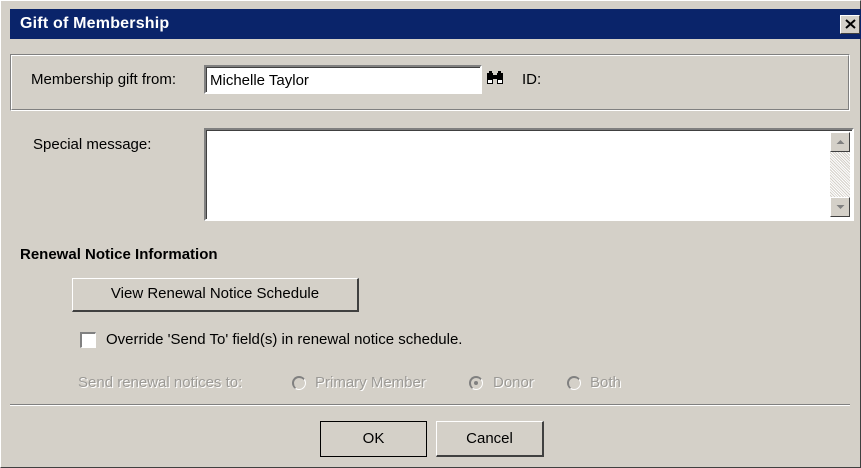 Image resolution: width=861 pixels, height=468 pixels. I want to click on arrow-down-icon, so click(840, 207).